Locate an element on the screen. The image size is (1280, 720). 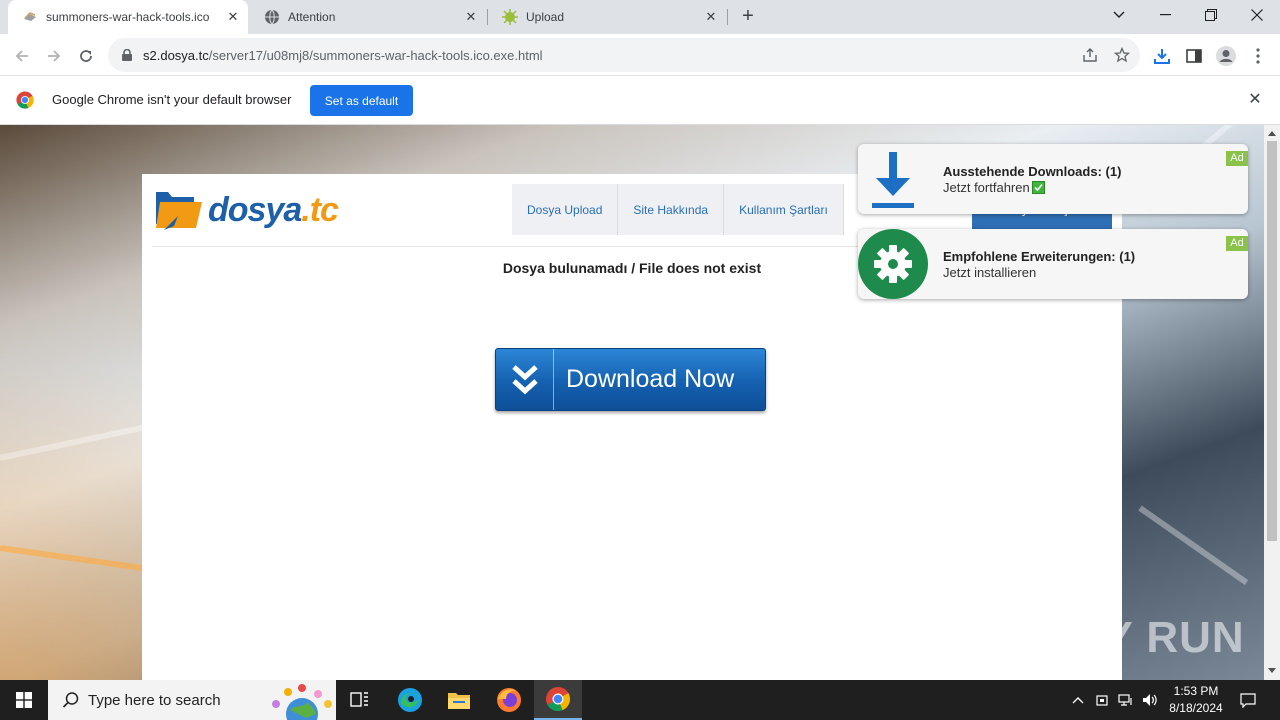
ad-heading: Ausstehende Downloads: (1) is located at coordinates (1032, 171).